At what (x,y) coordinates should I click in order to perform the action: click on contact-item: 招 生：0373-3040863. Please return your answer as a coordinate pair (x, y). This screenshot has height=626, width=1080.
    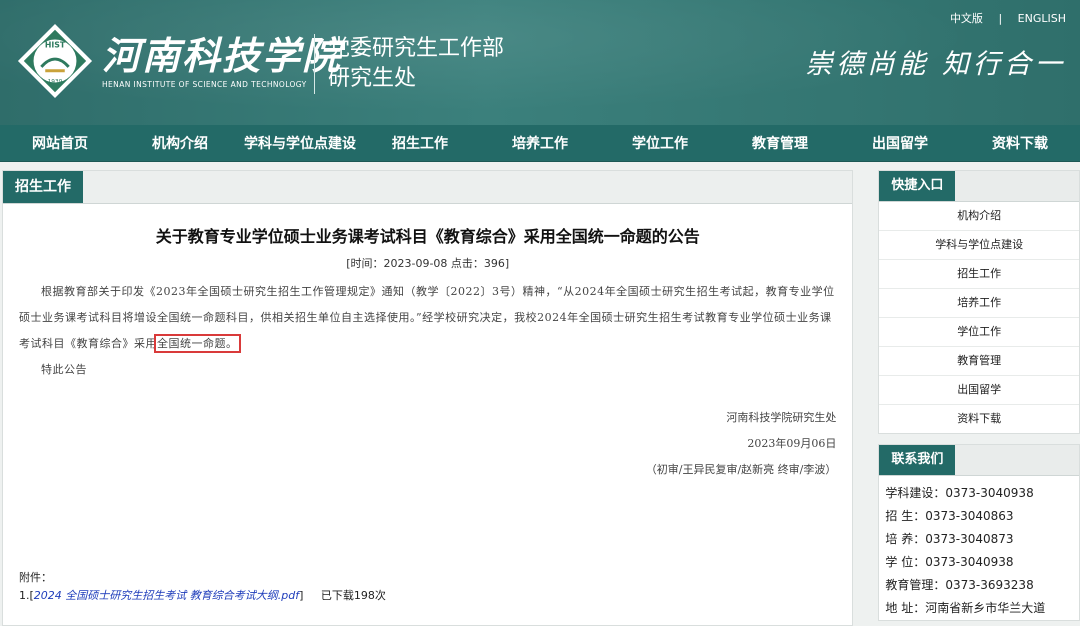
    Looking at the image, I should click on (949, 516).